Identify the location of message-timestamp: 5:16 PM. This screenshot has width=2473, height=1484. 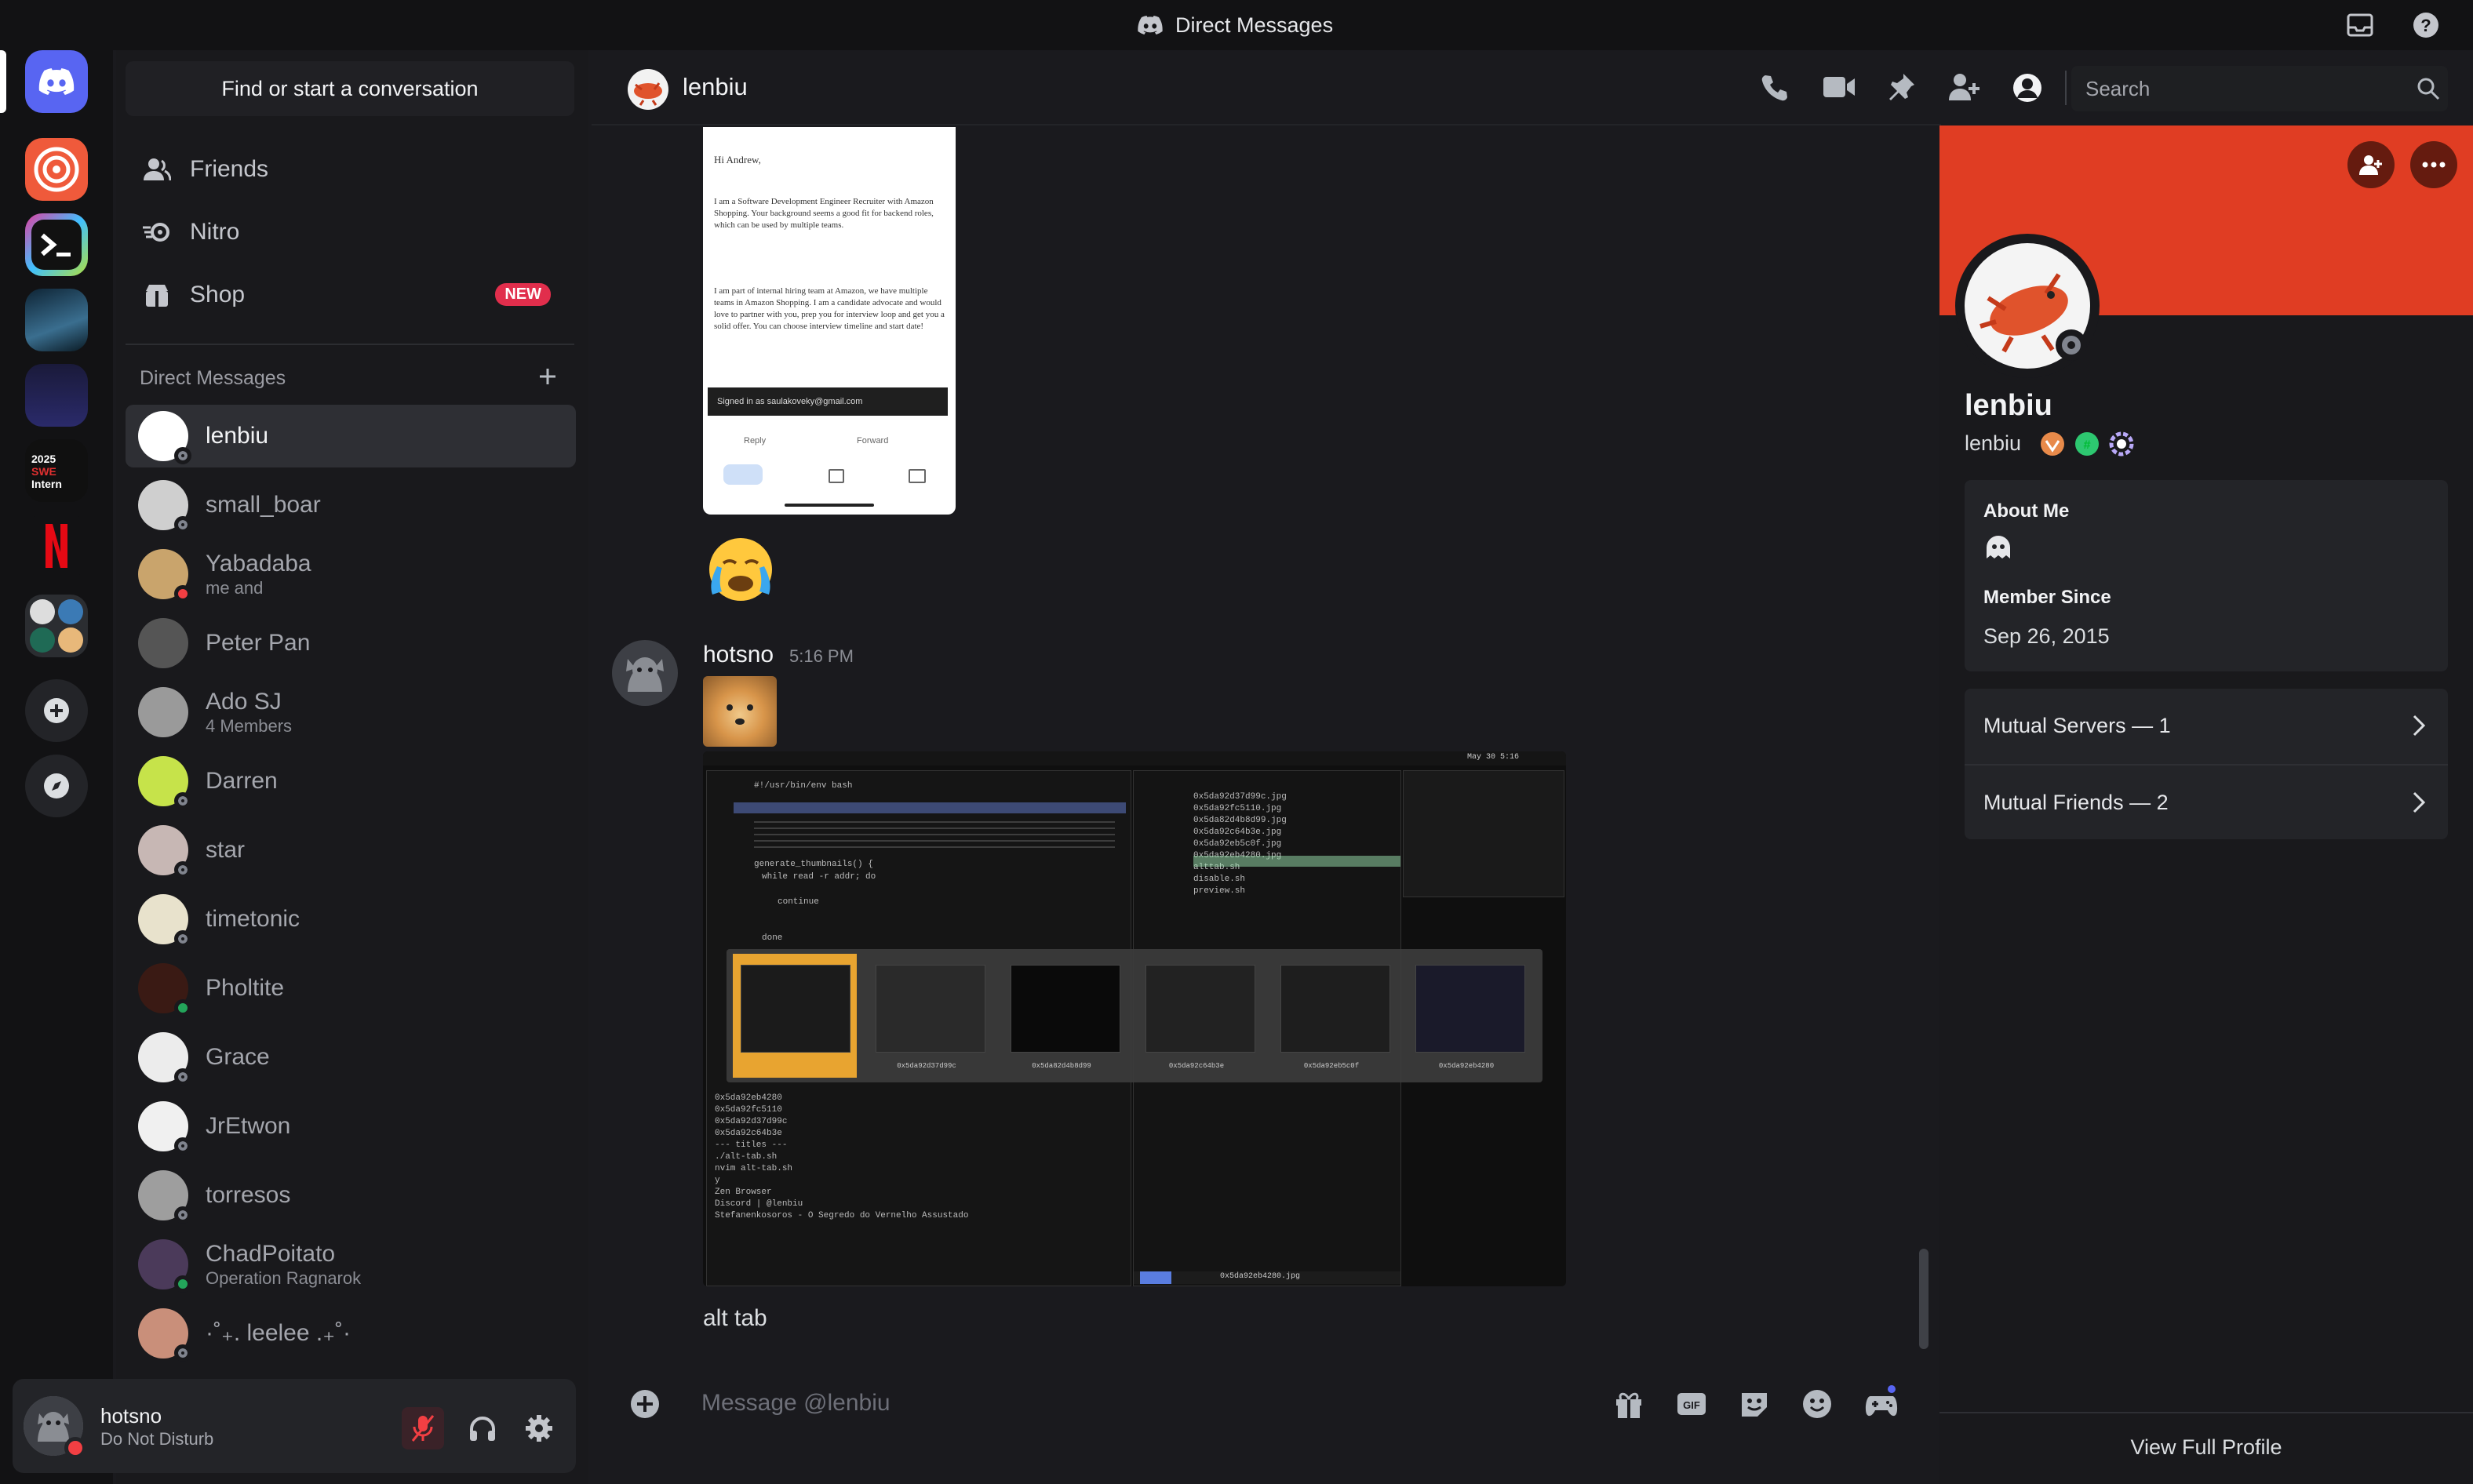
(821, 656).